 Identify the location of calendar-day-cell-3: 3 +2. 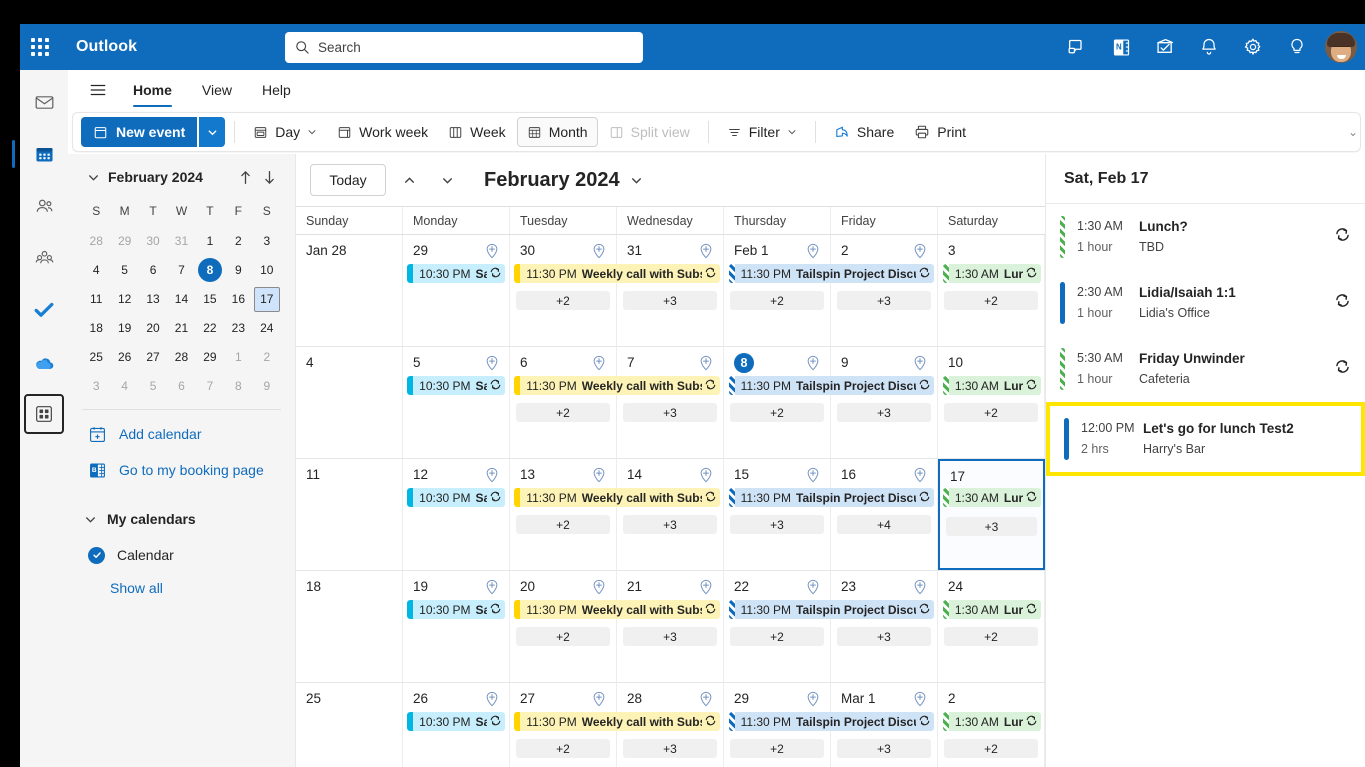
(991, 290).